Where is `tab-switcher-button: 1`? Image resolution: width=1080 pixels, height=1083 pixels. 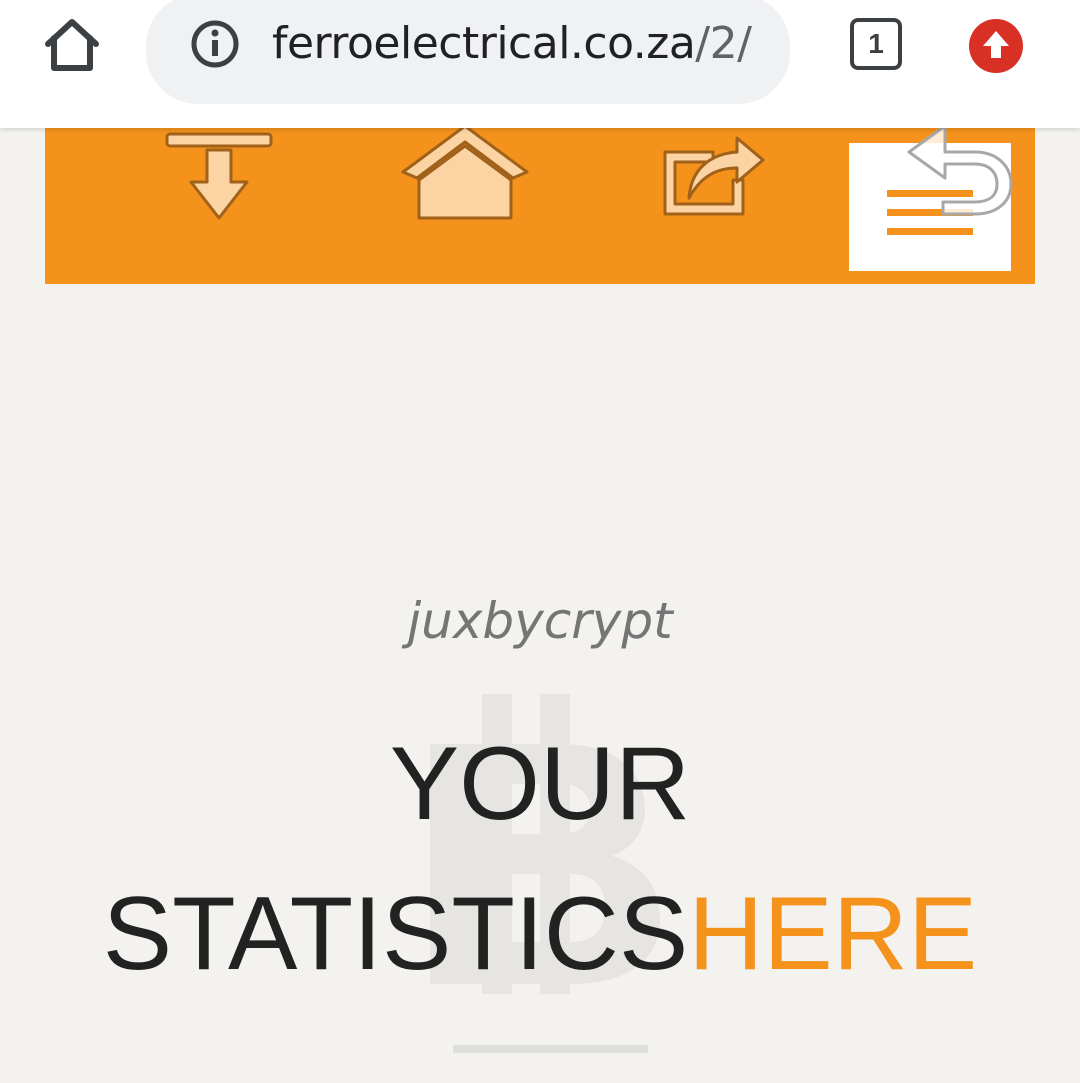
tab-switcher-button: 1 is located at coordinates (876, 44).